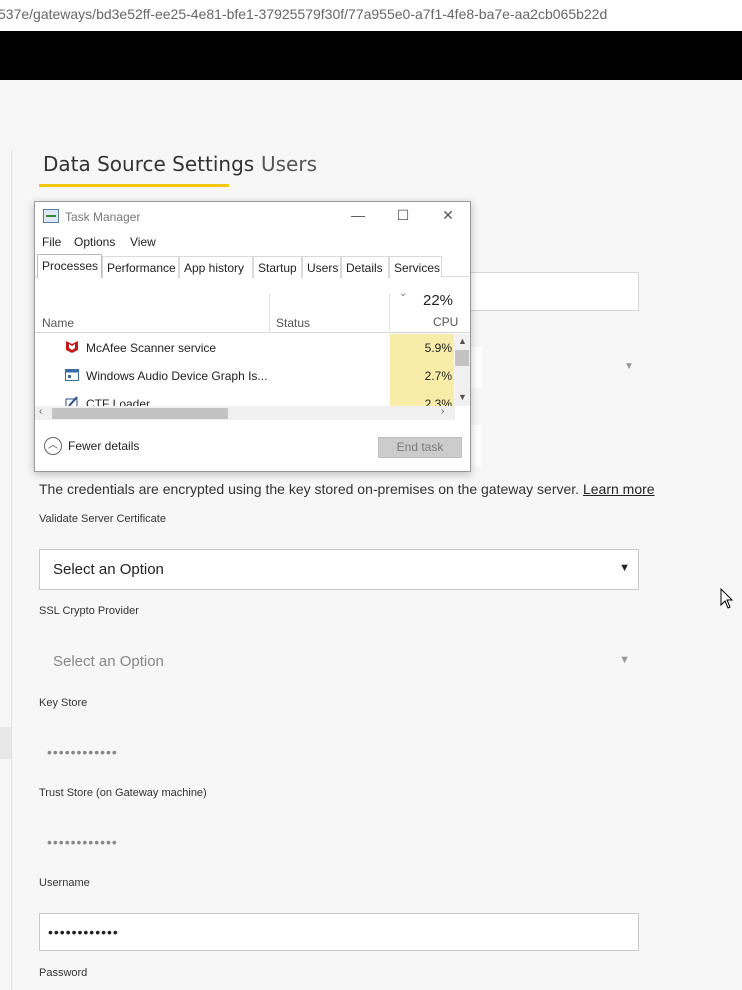  What do you see at coordinates (462, 358) in the screenshot?
I see `vertical-scroll-thumb` at bounding box center [462, 358].